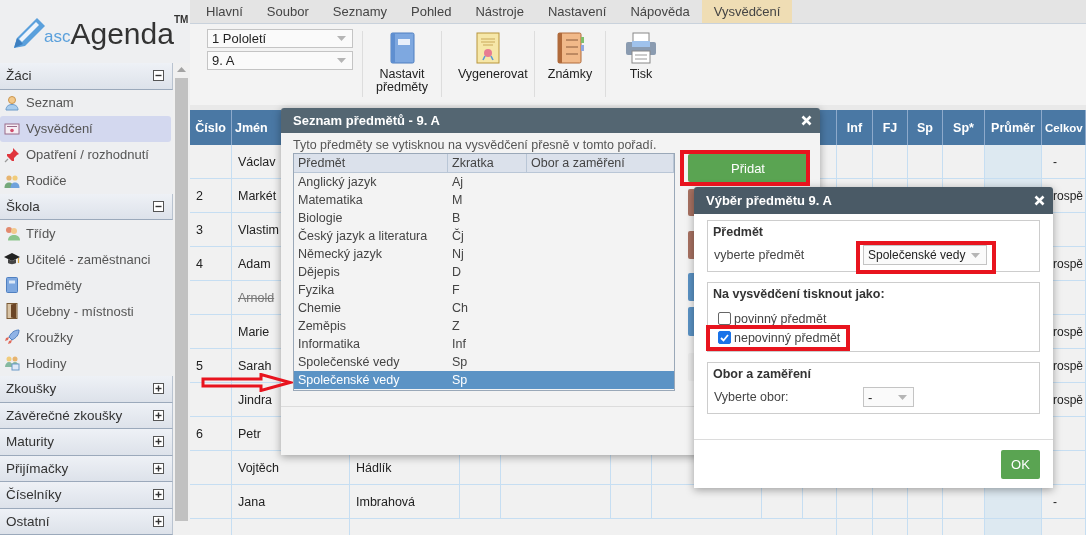  What do you see at coordinates (769, 200) in the screenshot?
I see `dialog-title: Výběr předmětu 9. A` at bounding box center [769, 200].